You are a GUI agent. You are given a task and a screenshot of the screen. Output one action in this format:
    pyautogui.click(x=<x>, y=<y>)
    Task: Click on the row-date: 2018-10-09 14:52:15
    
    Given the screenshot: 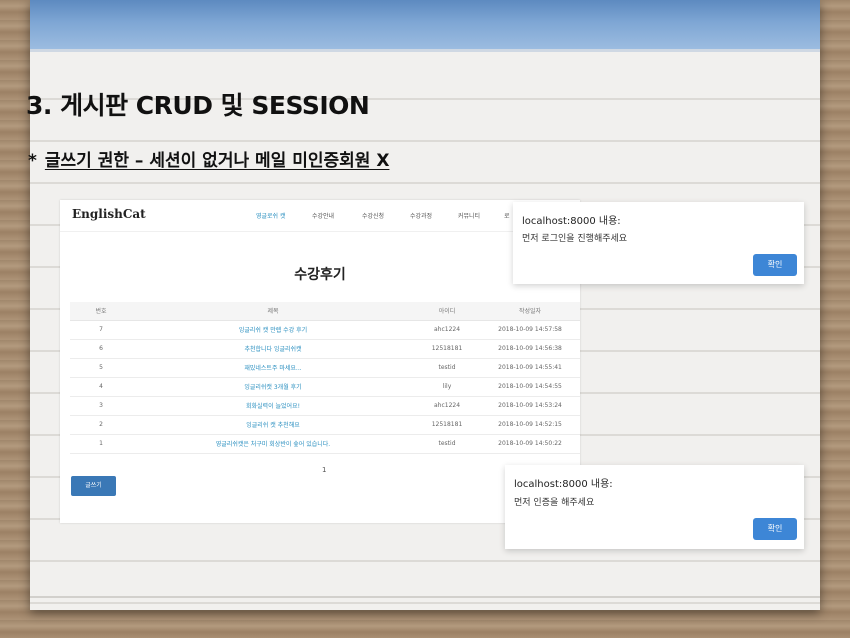 What is the action you would take?
    pyautogui.click(x=530, y=425)
    